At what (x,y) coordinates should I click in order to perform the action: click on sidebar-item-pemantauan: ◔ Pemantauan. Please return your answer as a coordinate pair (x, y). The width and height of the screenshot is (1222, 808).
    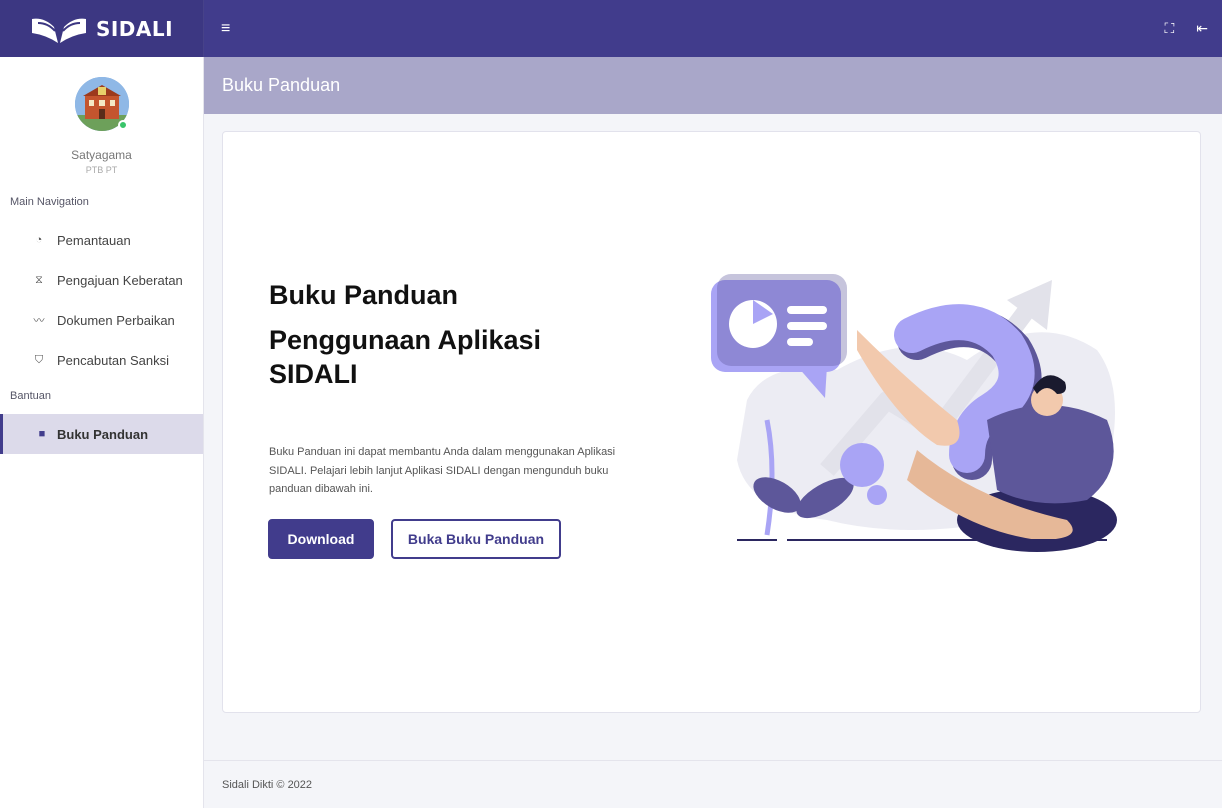
    Looking at the image, I should click on (101, 240).